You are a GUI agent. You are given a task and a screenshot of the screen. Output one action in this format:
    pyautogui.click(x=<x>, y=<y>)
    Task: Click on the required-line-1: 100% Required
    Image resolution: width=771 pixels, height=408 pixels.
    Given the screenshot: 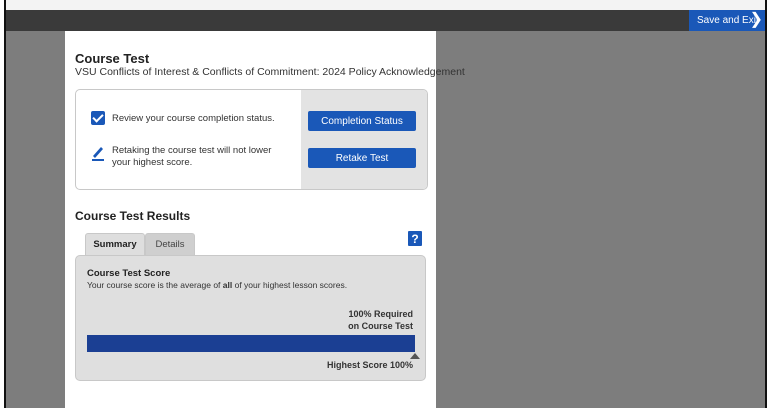 What is the action you would take?
    pyautogui.click(x=380, y=314)
    